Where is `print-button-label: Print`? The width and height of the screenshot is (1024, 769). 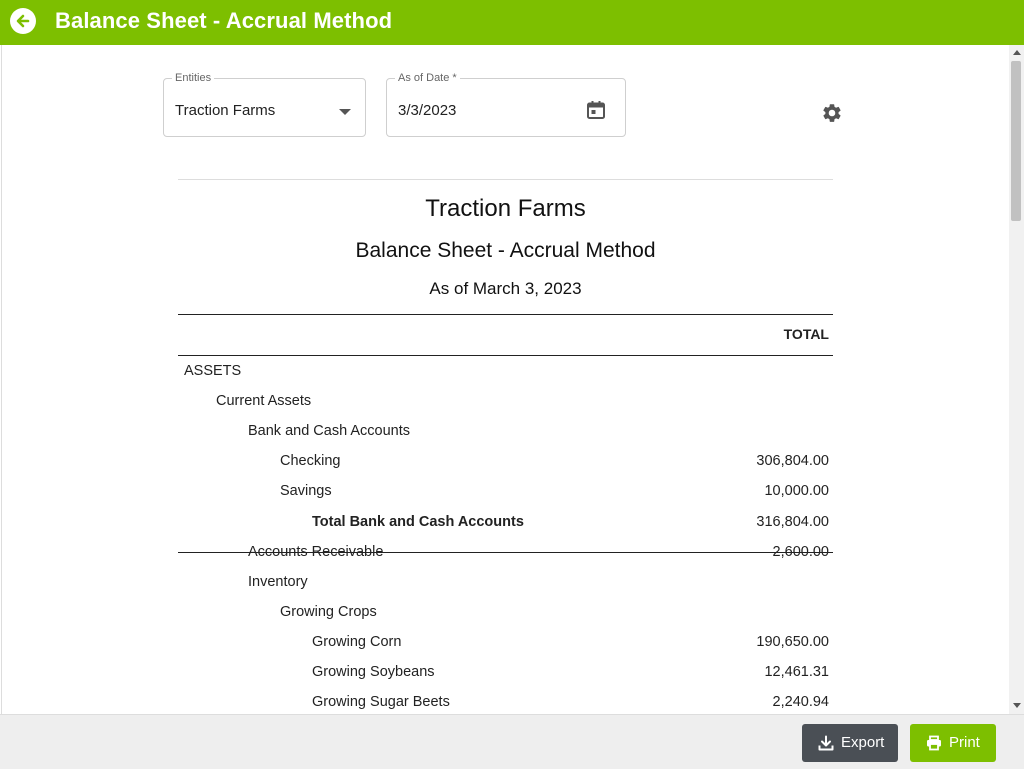
print-button-label: Print is located at coordinates (964, 742).